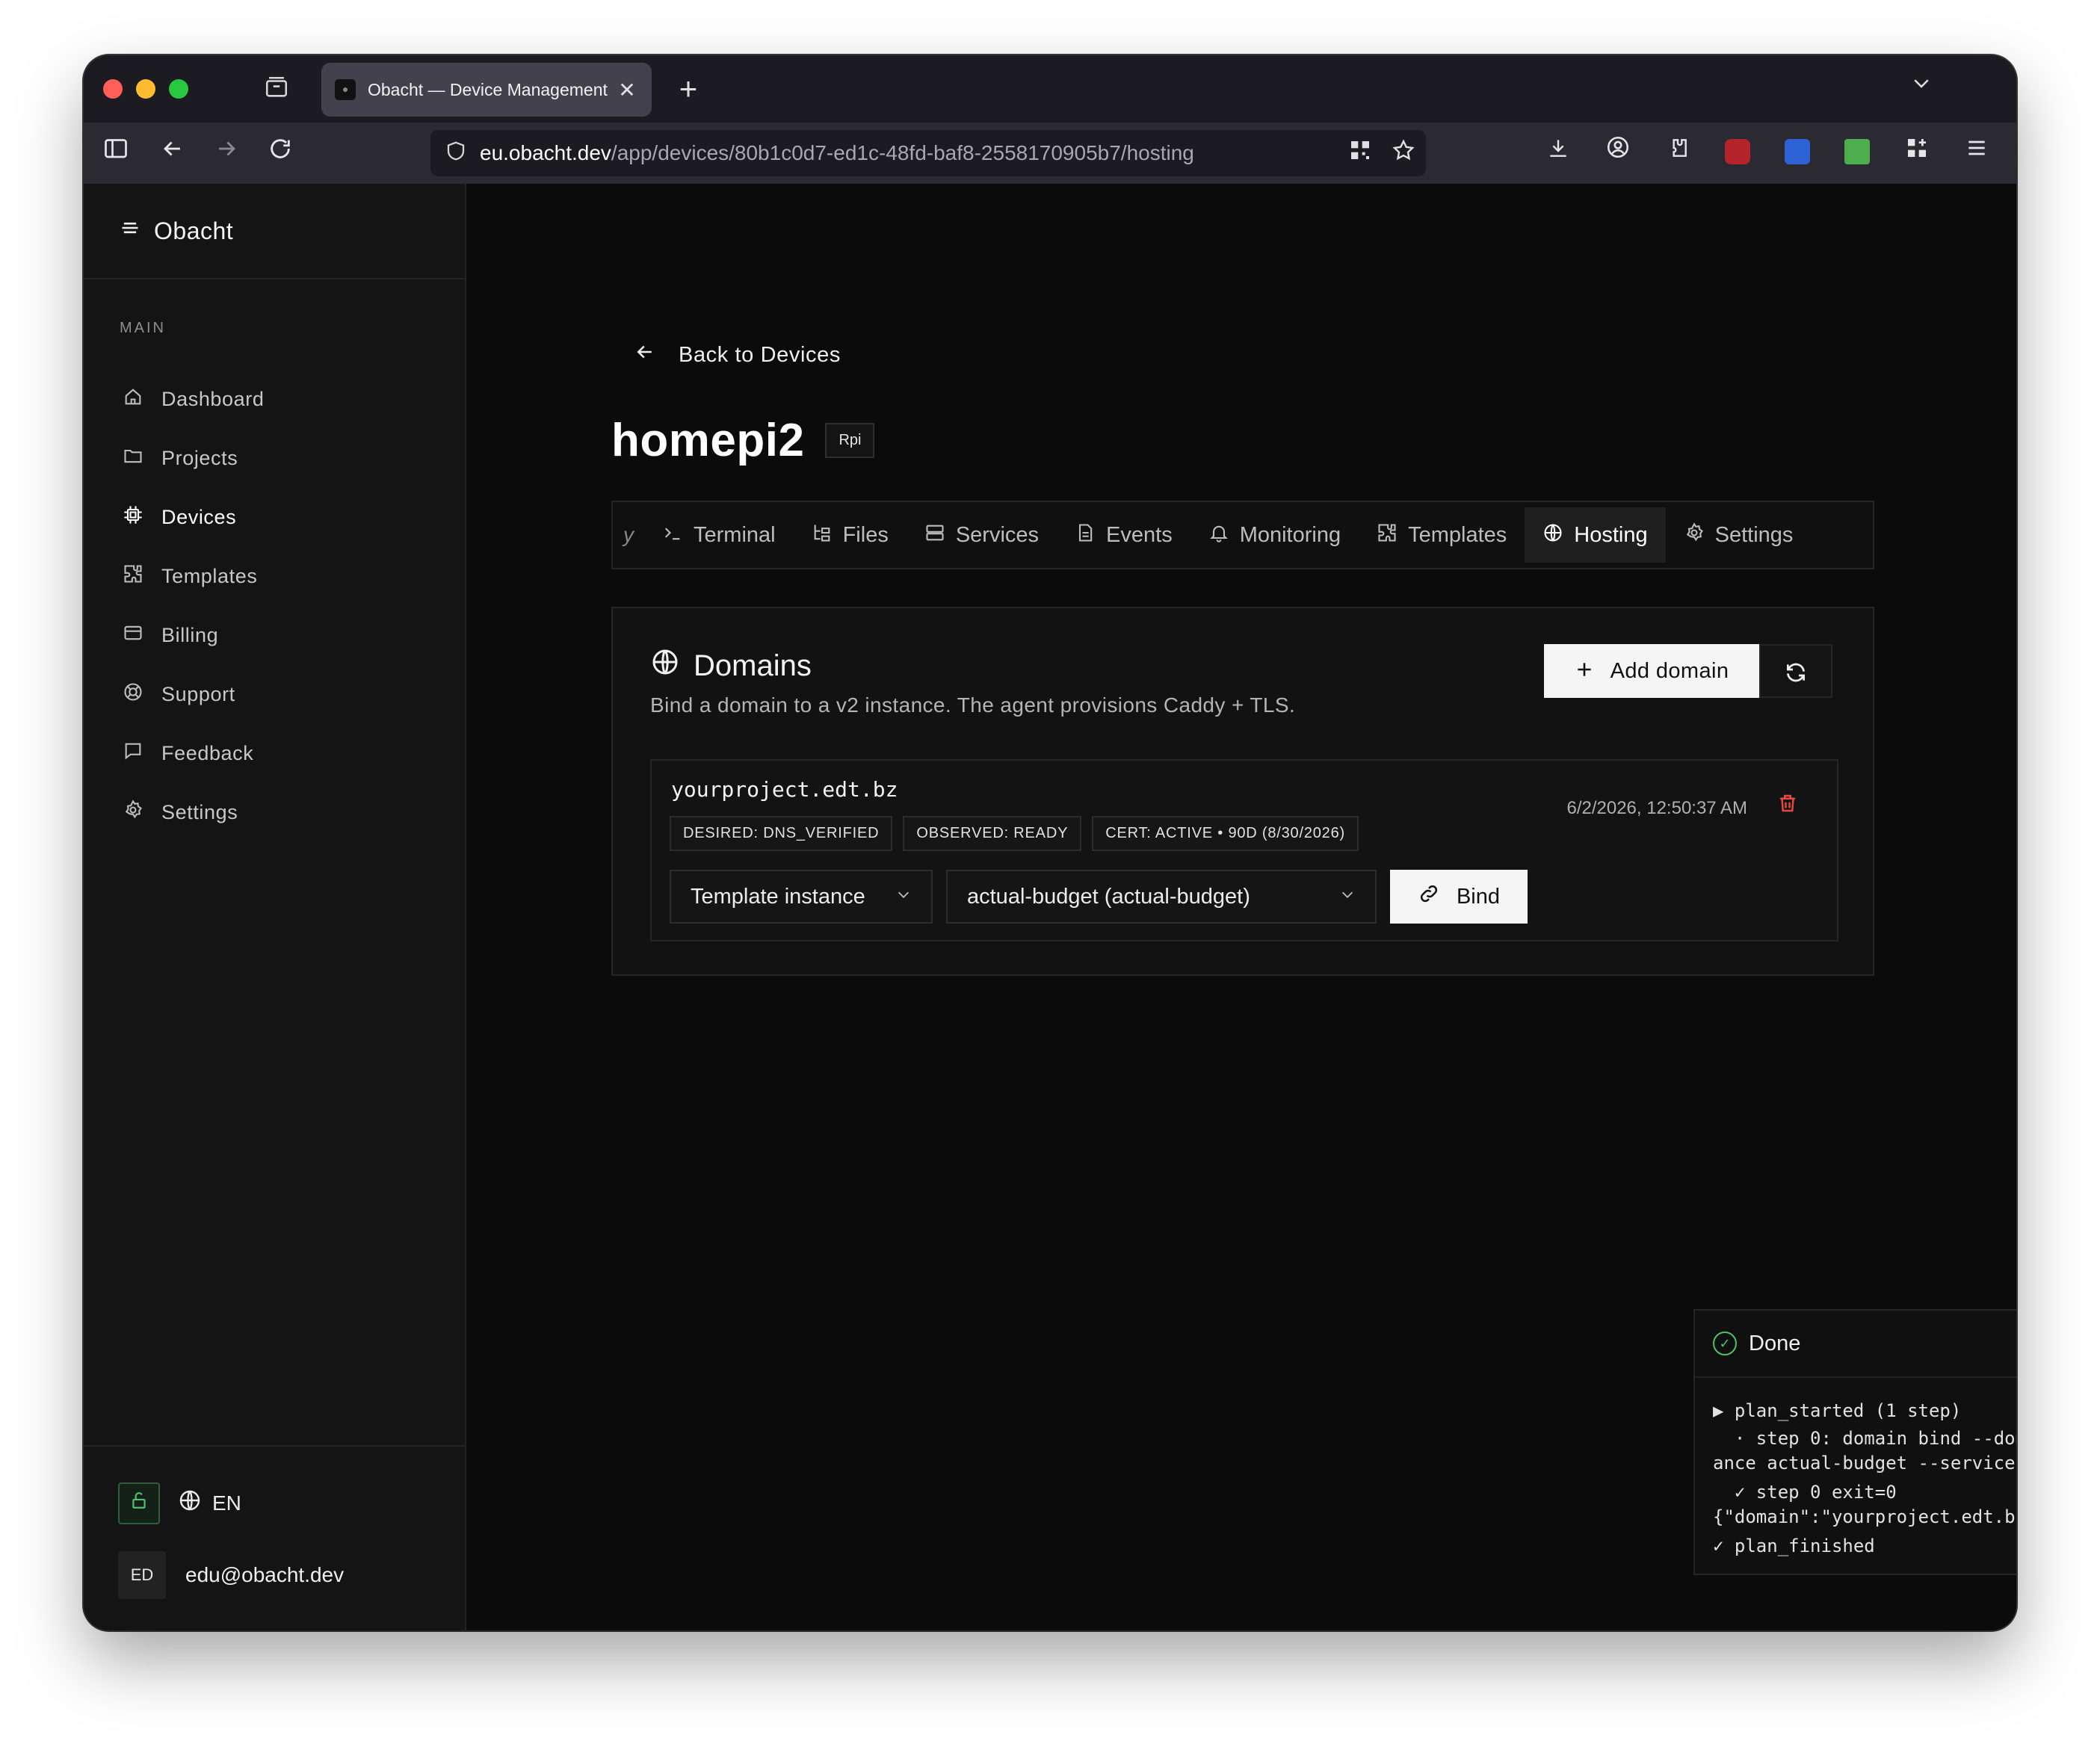  Describe the element at coordinates (1139, 534) in the screenshot. I see `tab-label: Events` at that location.